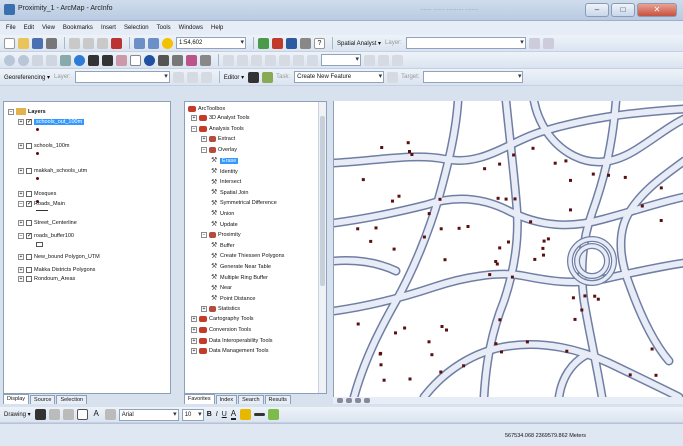 The width and height of the screenshot is (683, 446). Describe the element at coordinates (43, 399) in the screenshot. I see `tab-source: Source` at that location.